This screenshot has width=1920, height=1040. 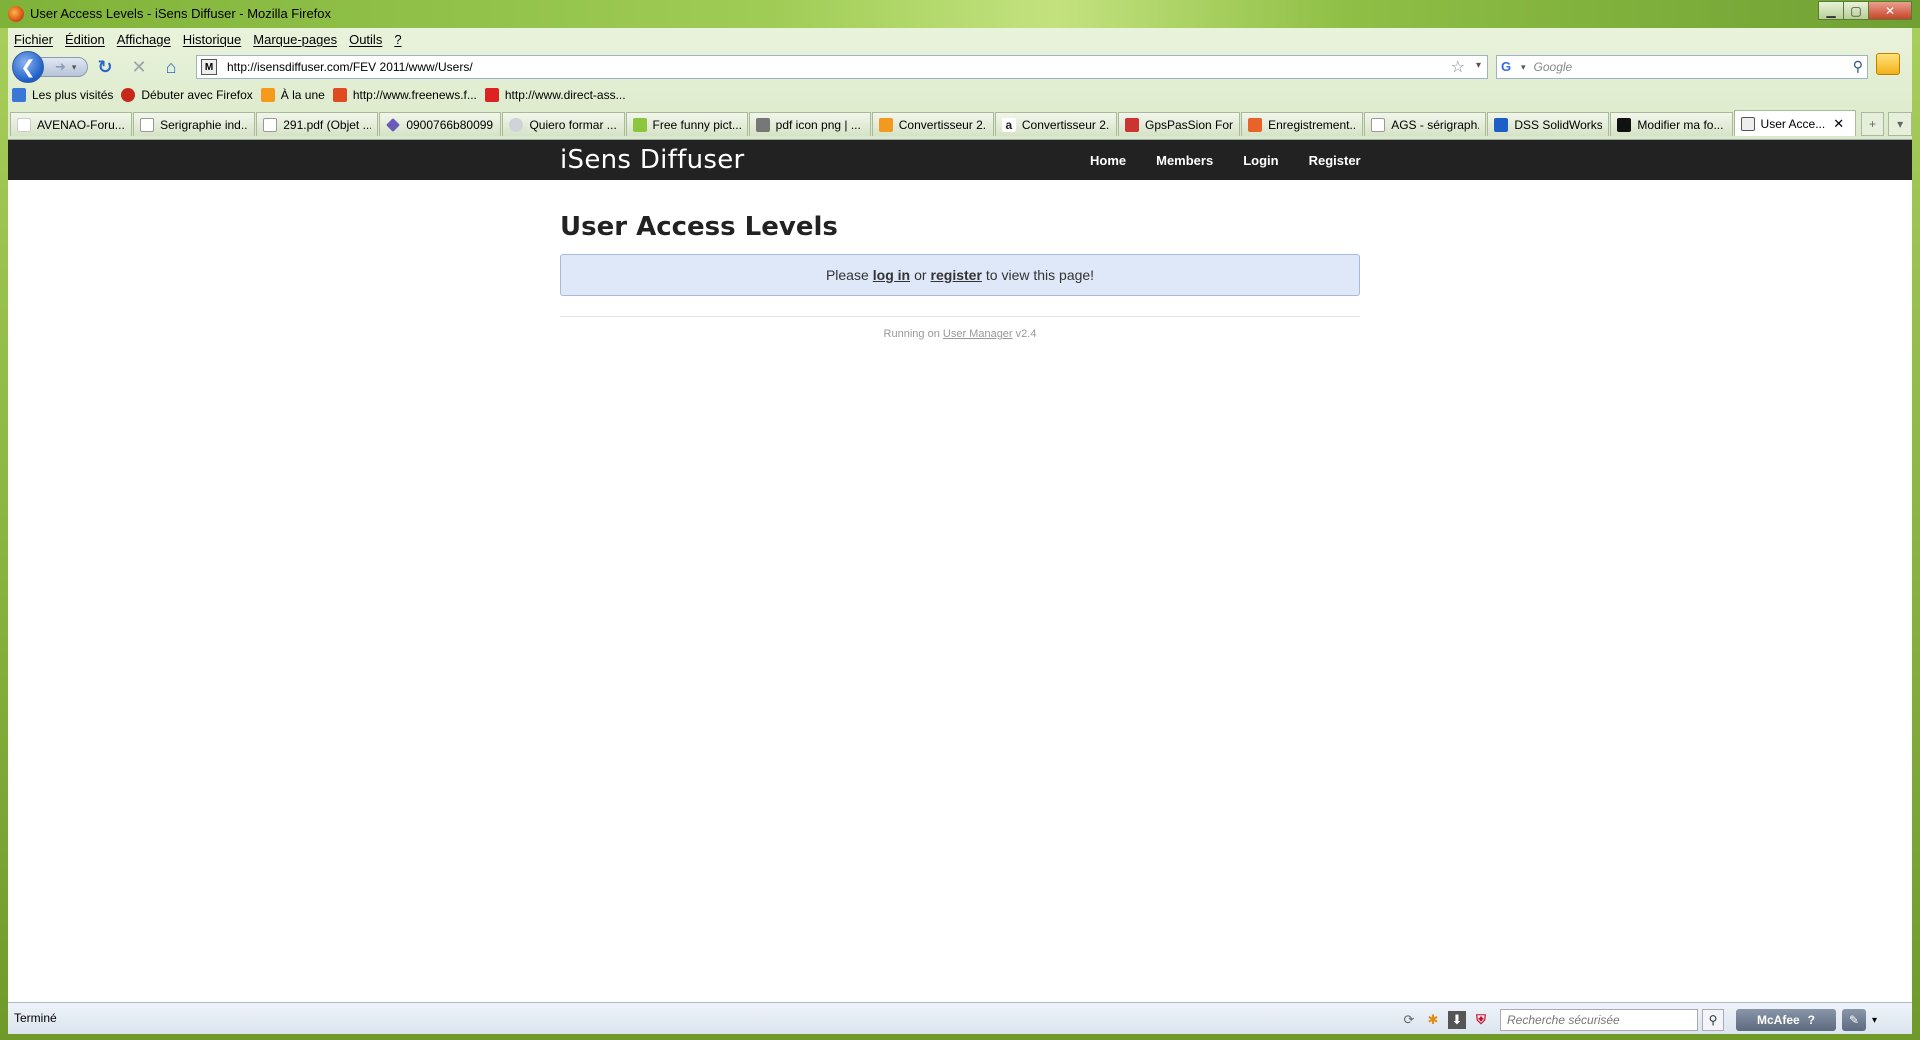 What do you see at coordinates (19, 95) in the screenshot?
I see `bookmark-star-icon` at bounding box center [19, 95].